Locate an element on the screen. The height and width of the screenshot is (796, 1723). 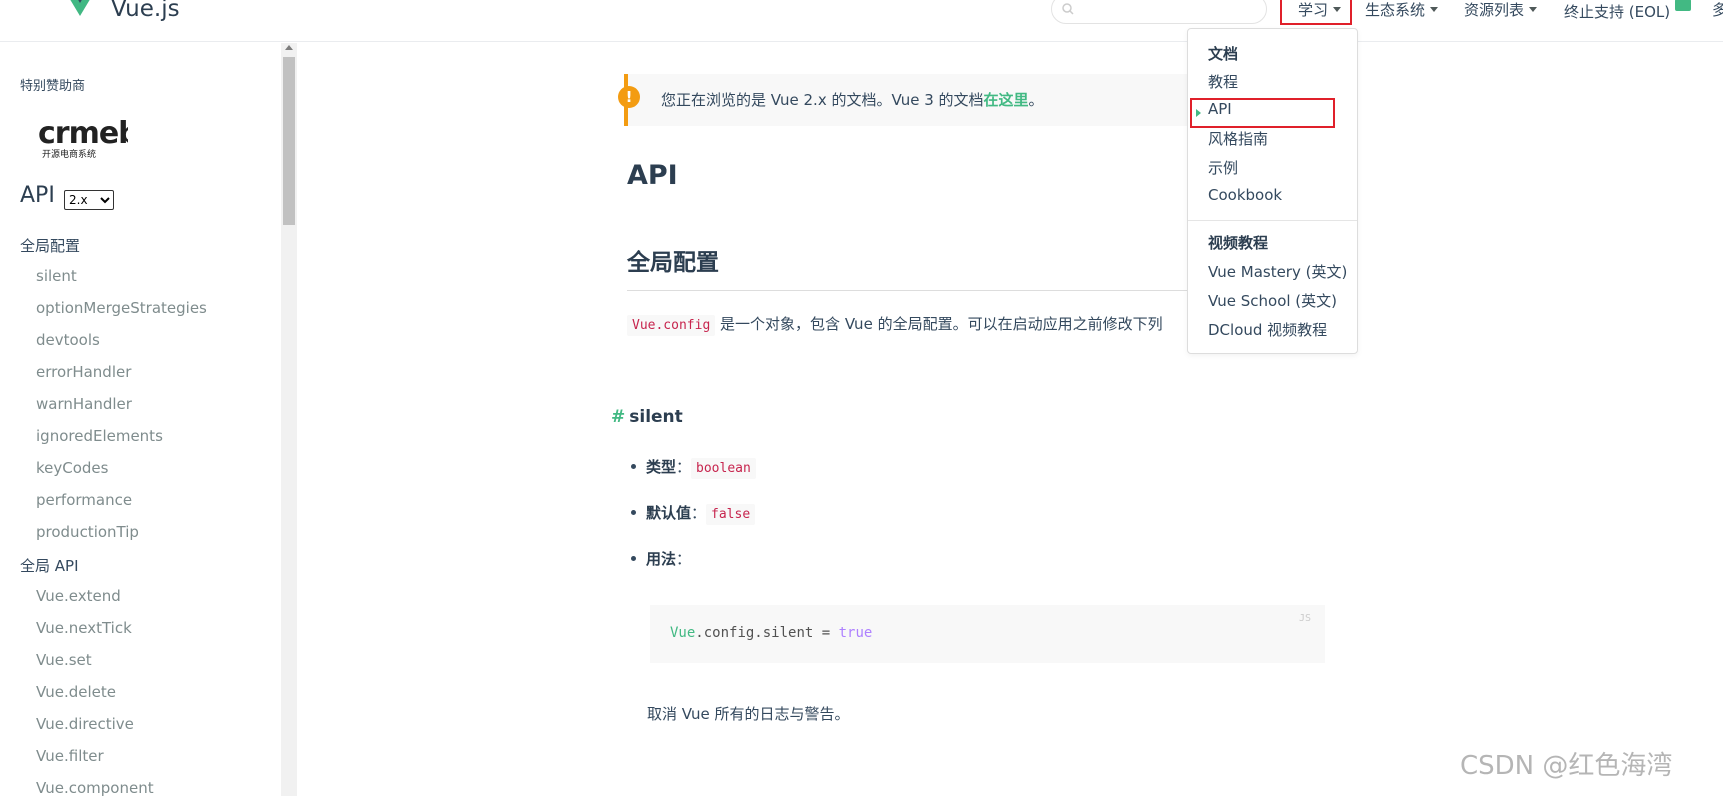
sidebar-item-keycodes: keyCodes is located at coordinates (72, 468).